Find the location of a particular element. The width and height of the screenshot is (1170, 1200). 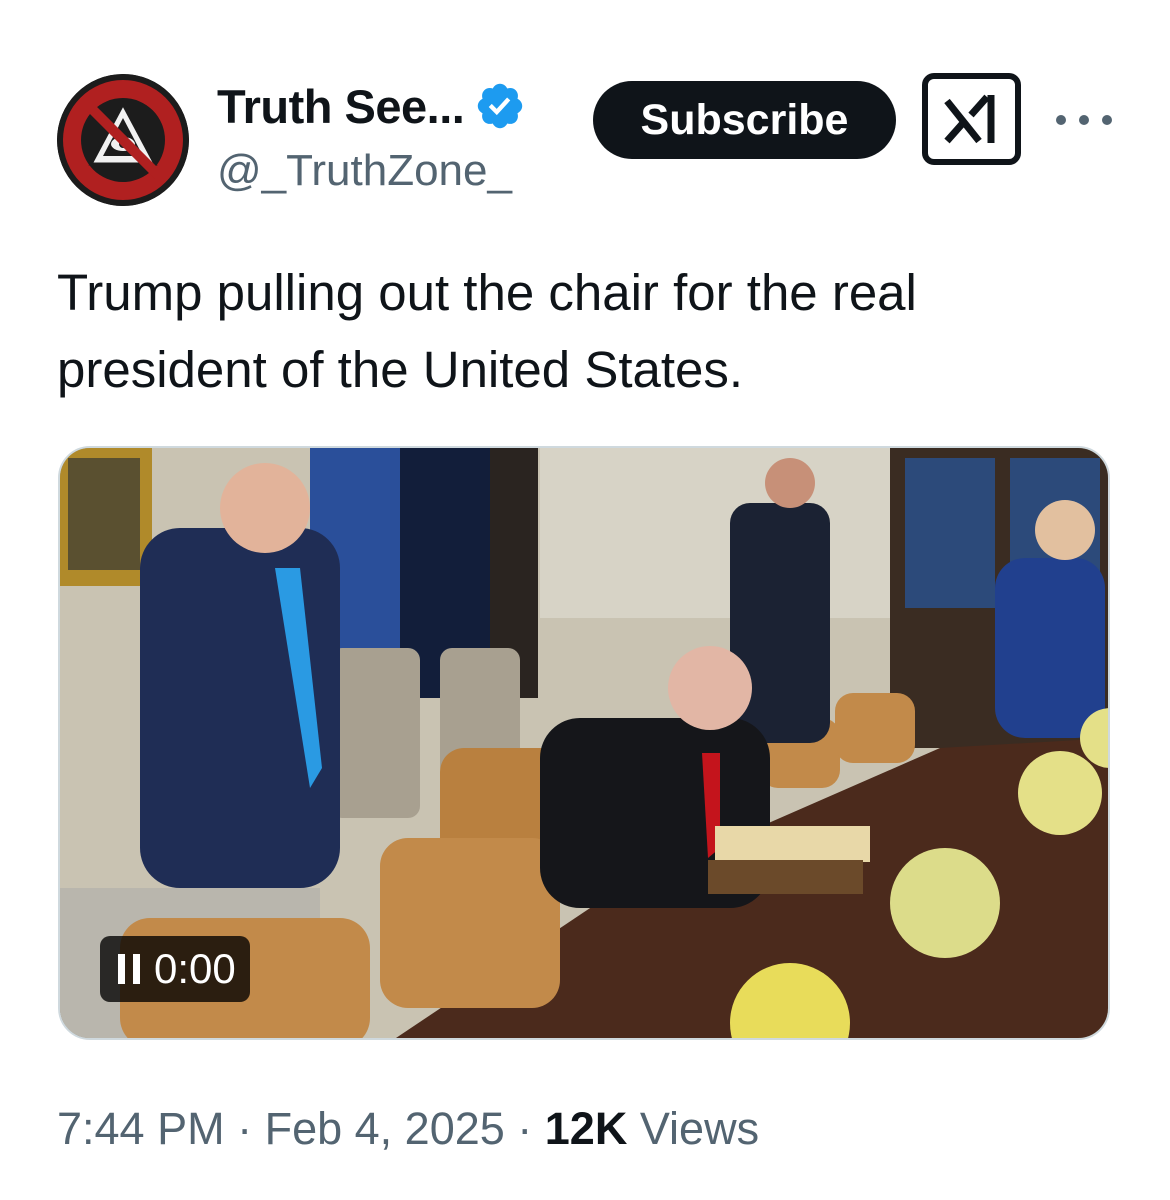

grok-icon is located at coordinates (968, 119).